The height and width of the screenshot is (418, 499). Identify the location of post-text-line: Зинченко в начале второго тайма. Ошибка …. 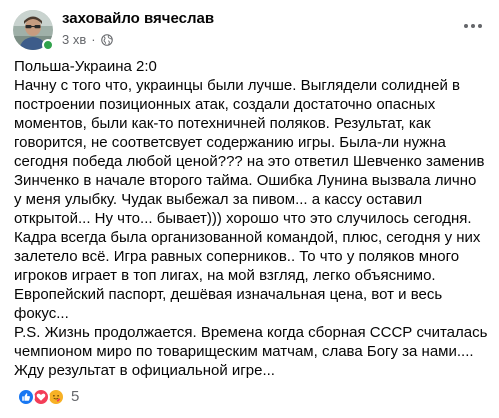
(245, 180).